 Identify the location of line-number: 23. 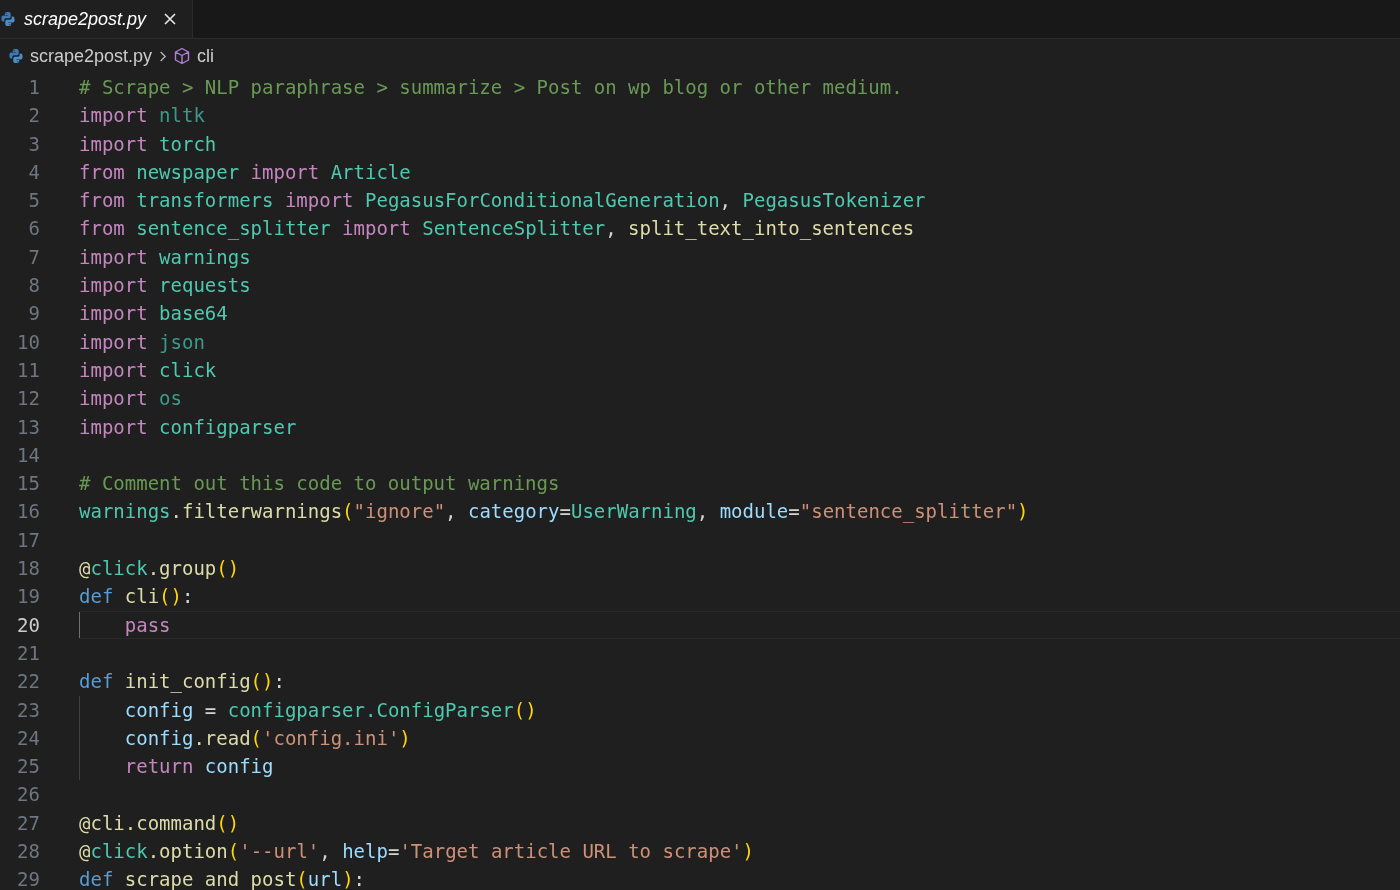
(28, 710).